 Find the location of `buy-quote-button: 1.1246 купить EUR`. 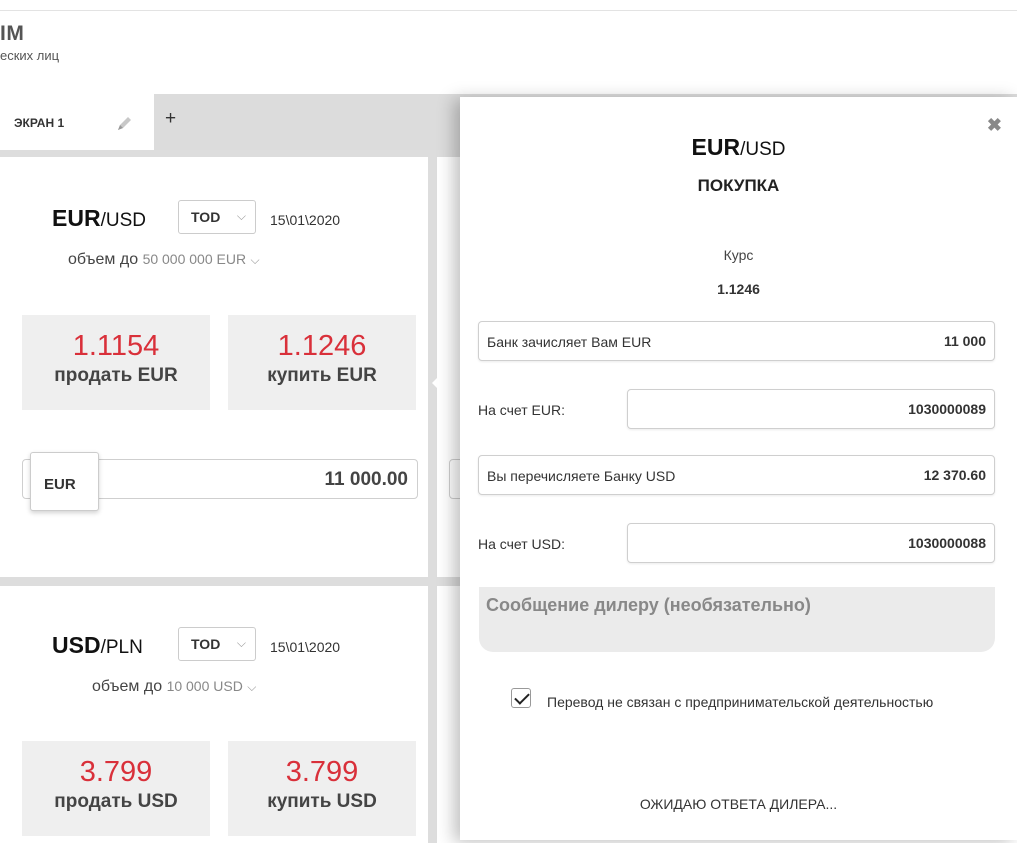

buy-quote-button: 1.1246 купить EUR is located at coordinates (322, 362).